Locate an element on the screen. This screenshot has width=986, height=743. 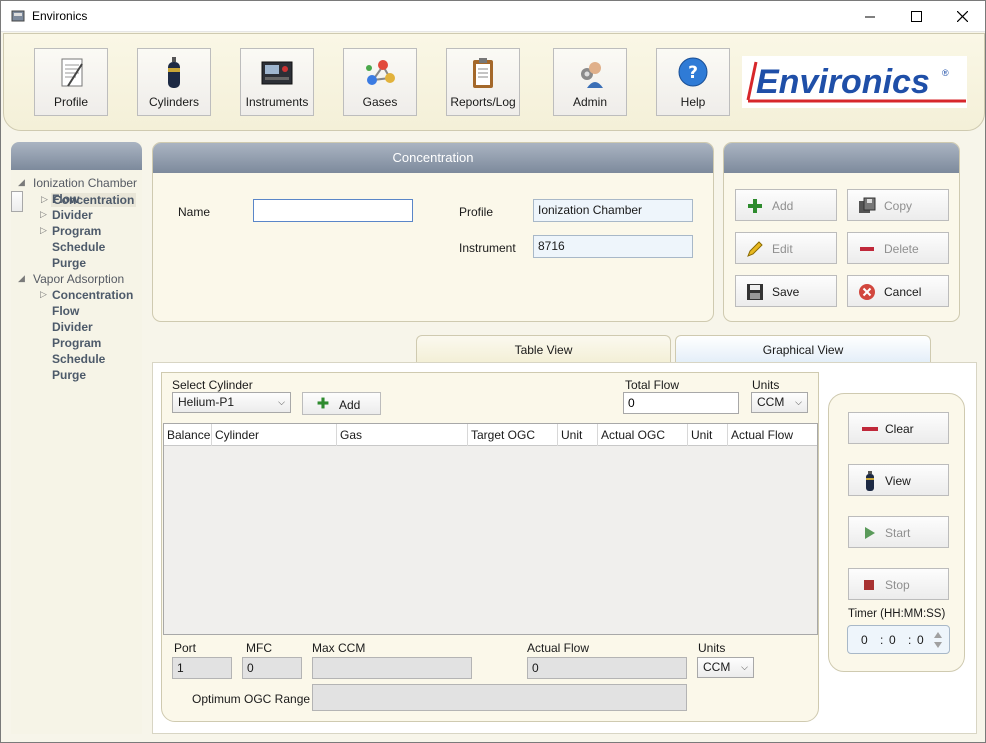
toolbar-admin-button: Admin is located at coordinates (590, 82).